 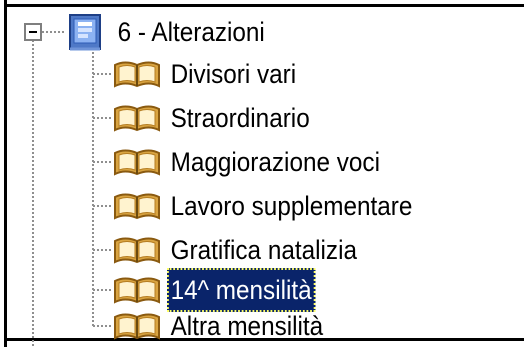 I want to click on tree-item-straordinario: Straordinario, so click(x=262, y=118).